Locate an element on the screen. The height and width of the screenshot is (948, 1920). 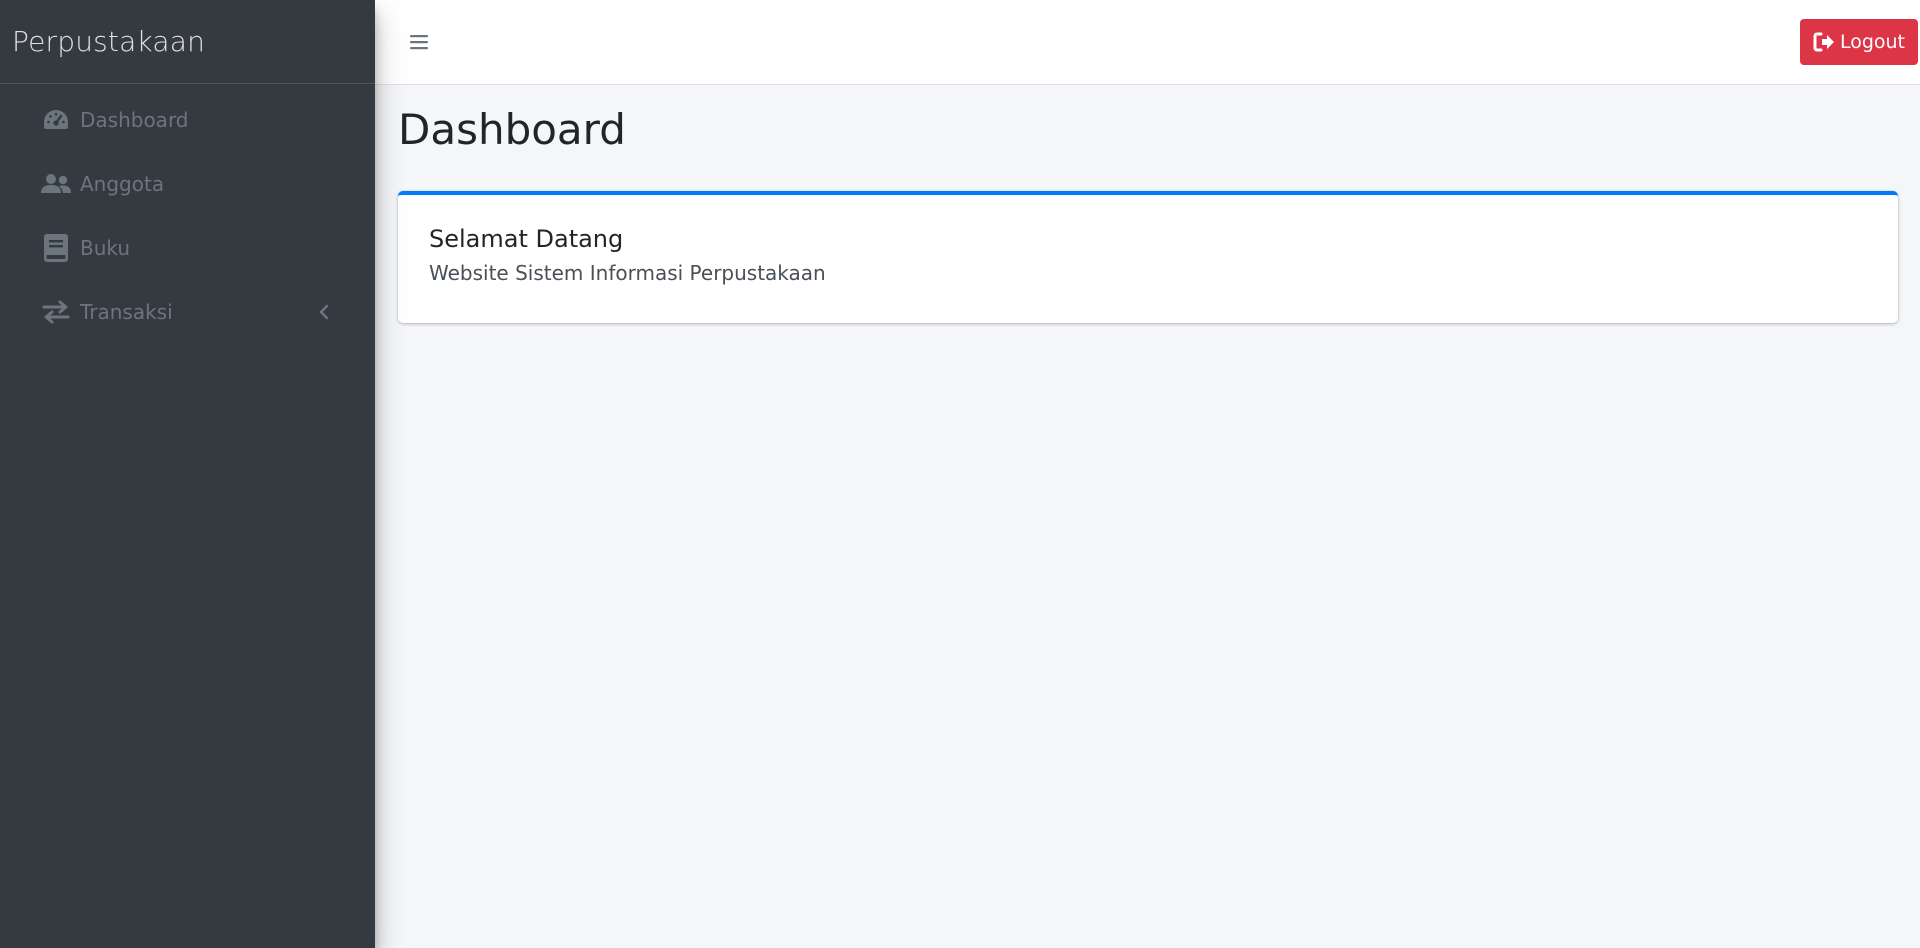
tachometer-icon is located at coordinates (56, 120).